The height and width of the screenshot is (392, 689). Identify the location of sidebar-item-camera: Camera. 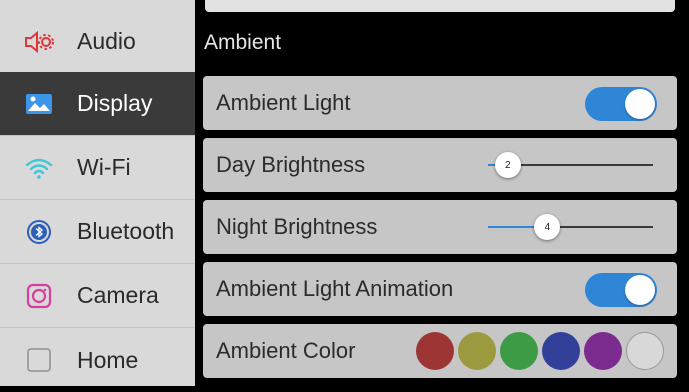
(97, 296).